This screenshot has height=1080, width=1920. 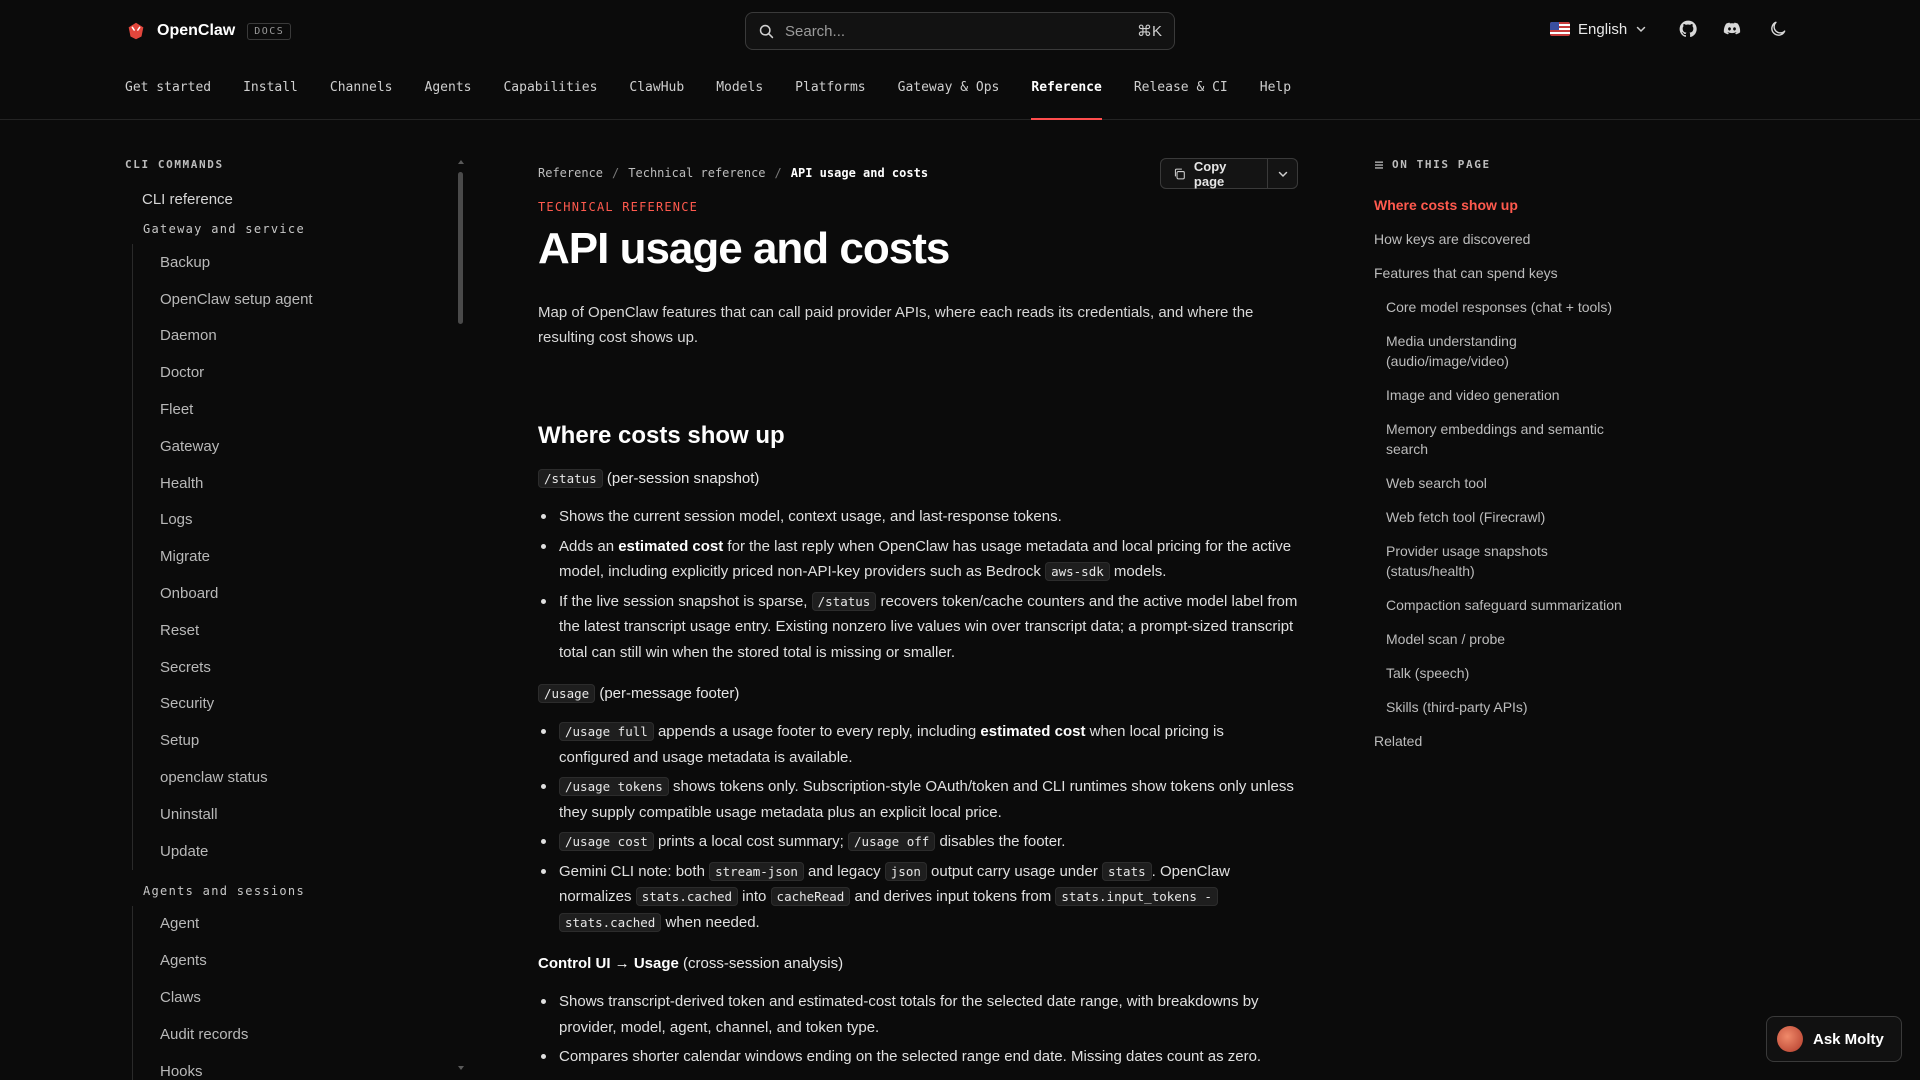 What do you see at coordinates (550, 100) in the screenshot?
I see `nav-capabilities: Capabilities` at bounding box center [550, 100].